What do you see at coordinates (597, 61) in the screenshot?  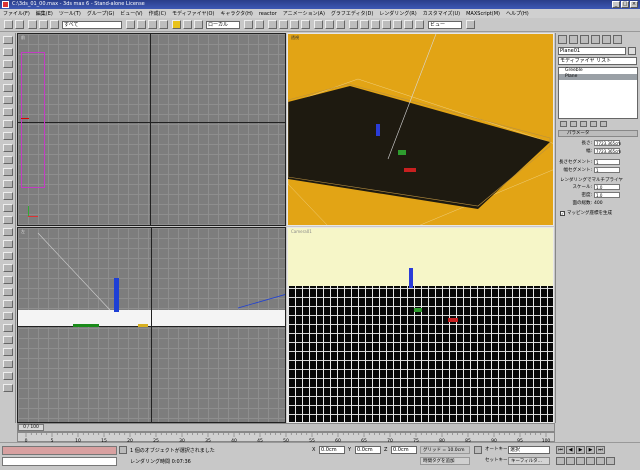 I see `modifier-list-dropdown: モディファイヤ リスト` at bounding box center [597, 61].